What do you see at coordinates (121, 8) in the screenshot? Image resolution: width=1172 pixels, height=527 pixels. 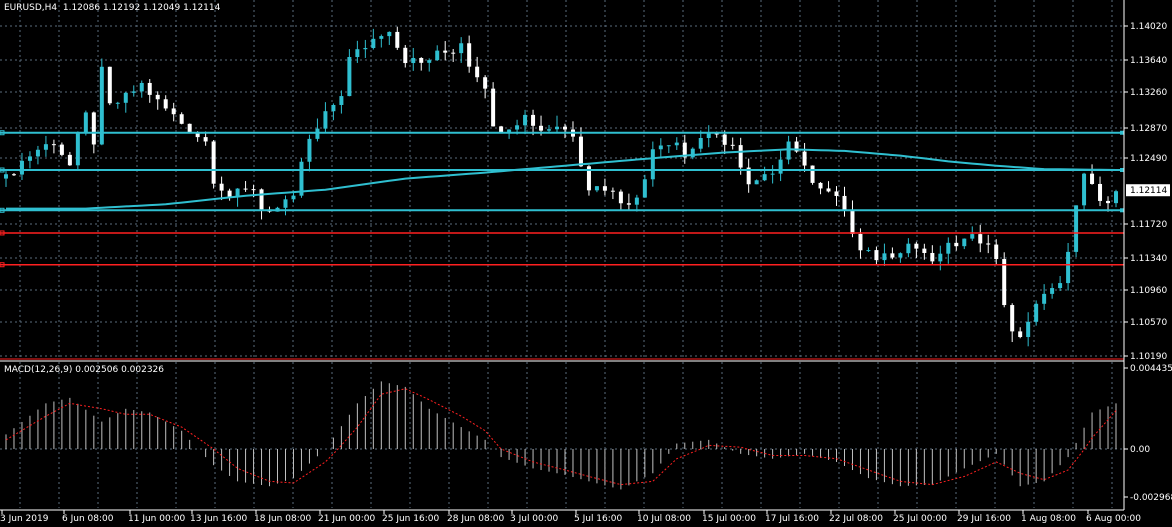 I see `high-value: 1.12192` at bounding box center [121, 8].